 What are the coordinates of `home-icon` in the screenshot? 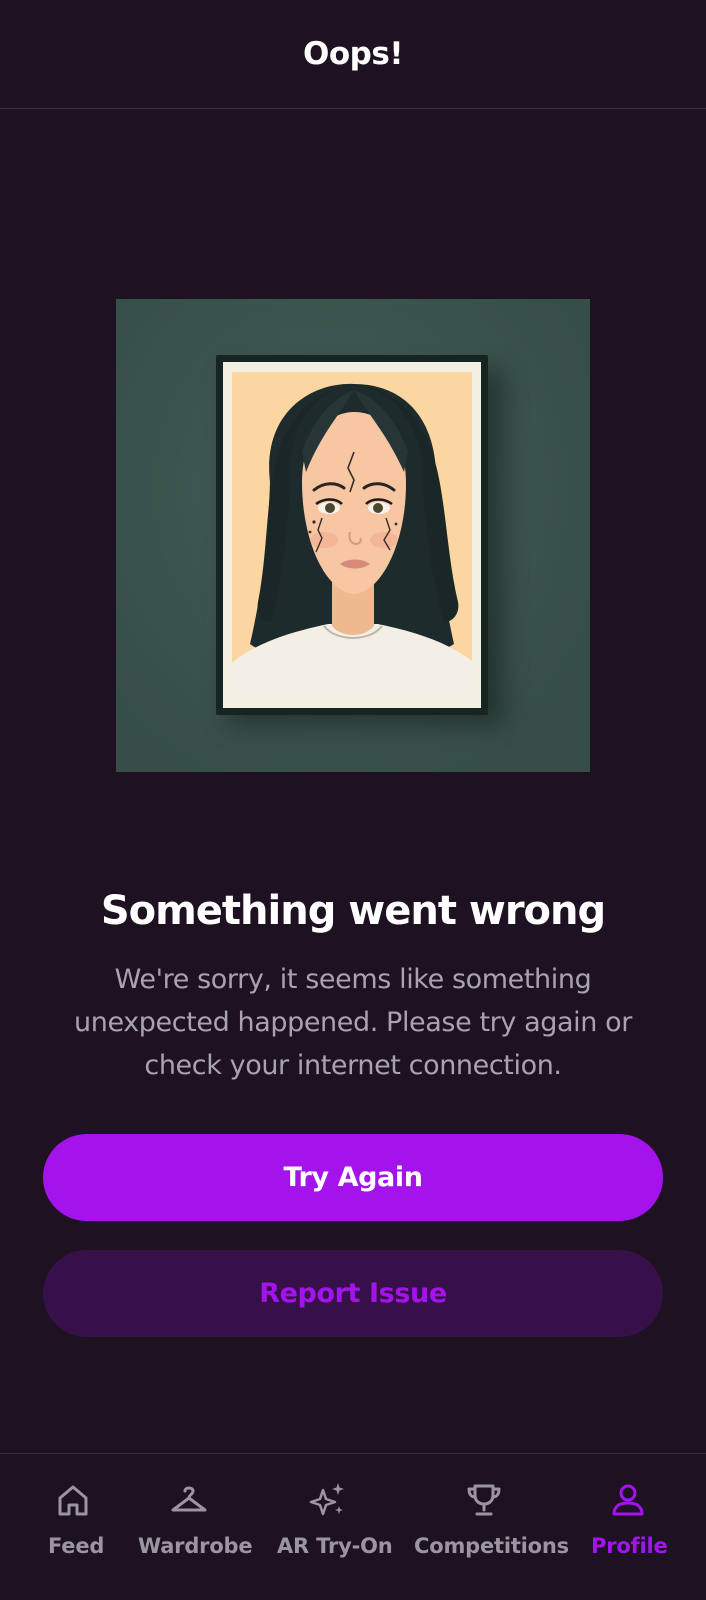 It's located at (73, 1500).